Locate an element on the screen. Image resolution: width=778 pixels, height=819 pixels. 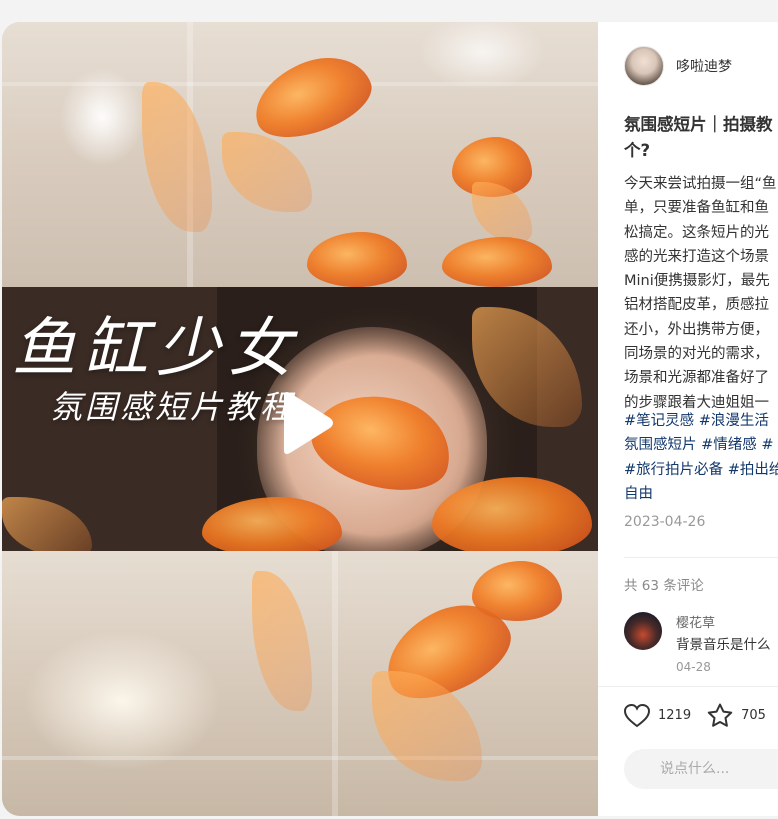
star-icon is located at coordinates (720, 715).